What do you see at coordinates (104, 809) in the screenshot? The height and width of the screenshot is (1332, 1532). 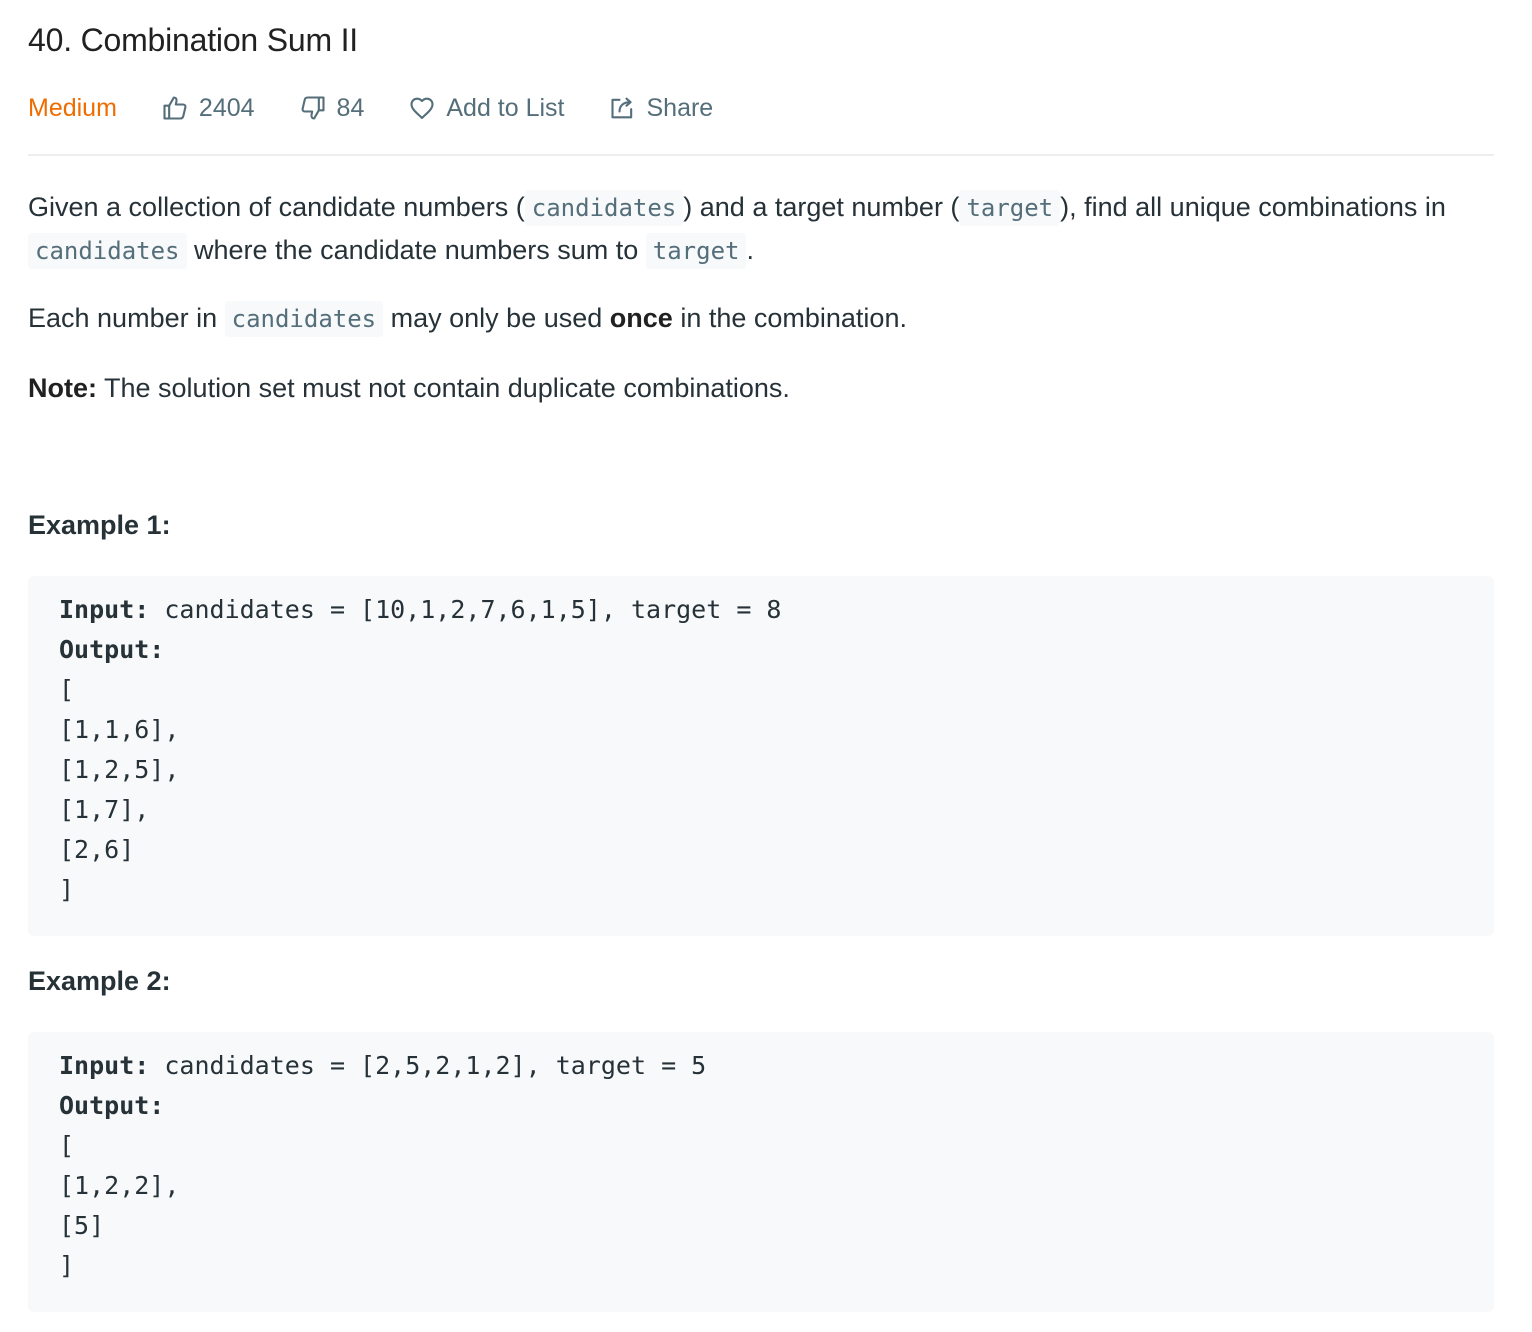 I see `output-line: [1,7],` at bounding box center [104, 809].